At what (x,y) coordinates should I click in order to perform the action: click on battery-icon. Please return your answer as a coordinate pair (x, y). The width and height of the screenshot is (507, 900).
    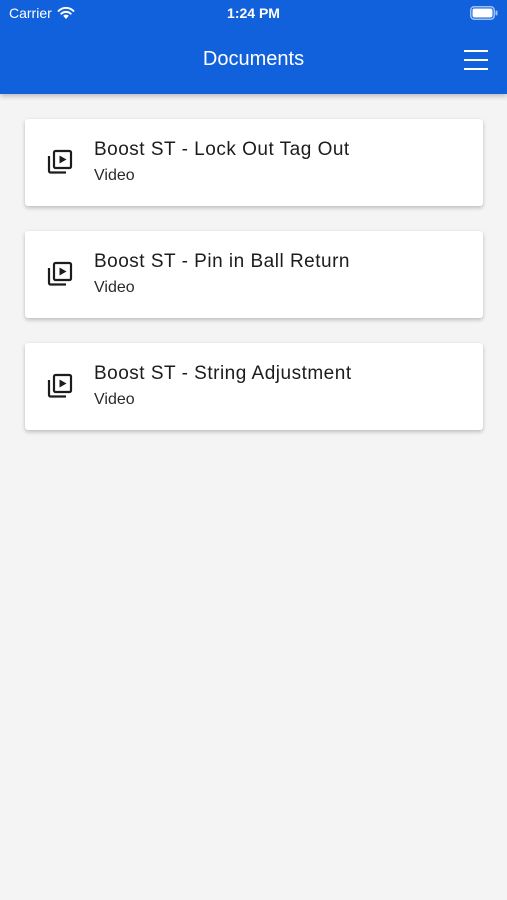
    Looking at the image, I should click on (484, 13).